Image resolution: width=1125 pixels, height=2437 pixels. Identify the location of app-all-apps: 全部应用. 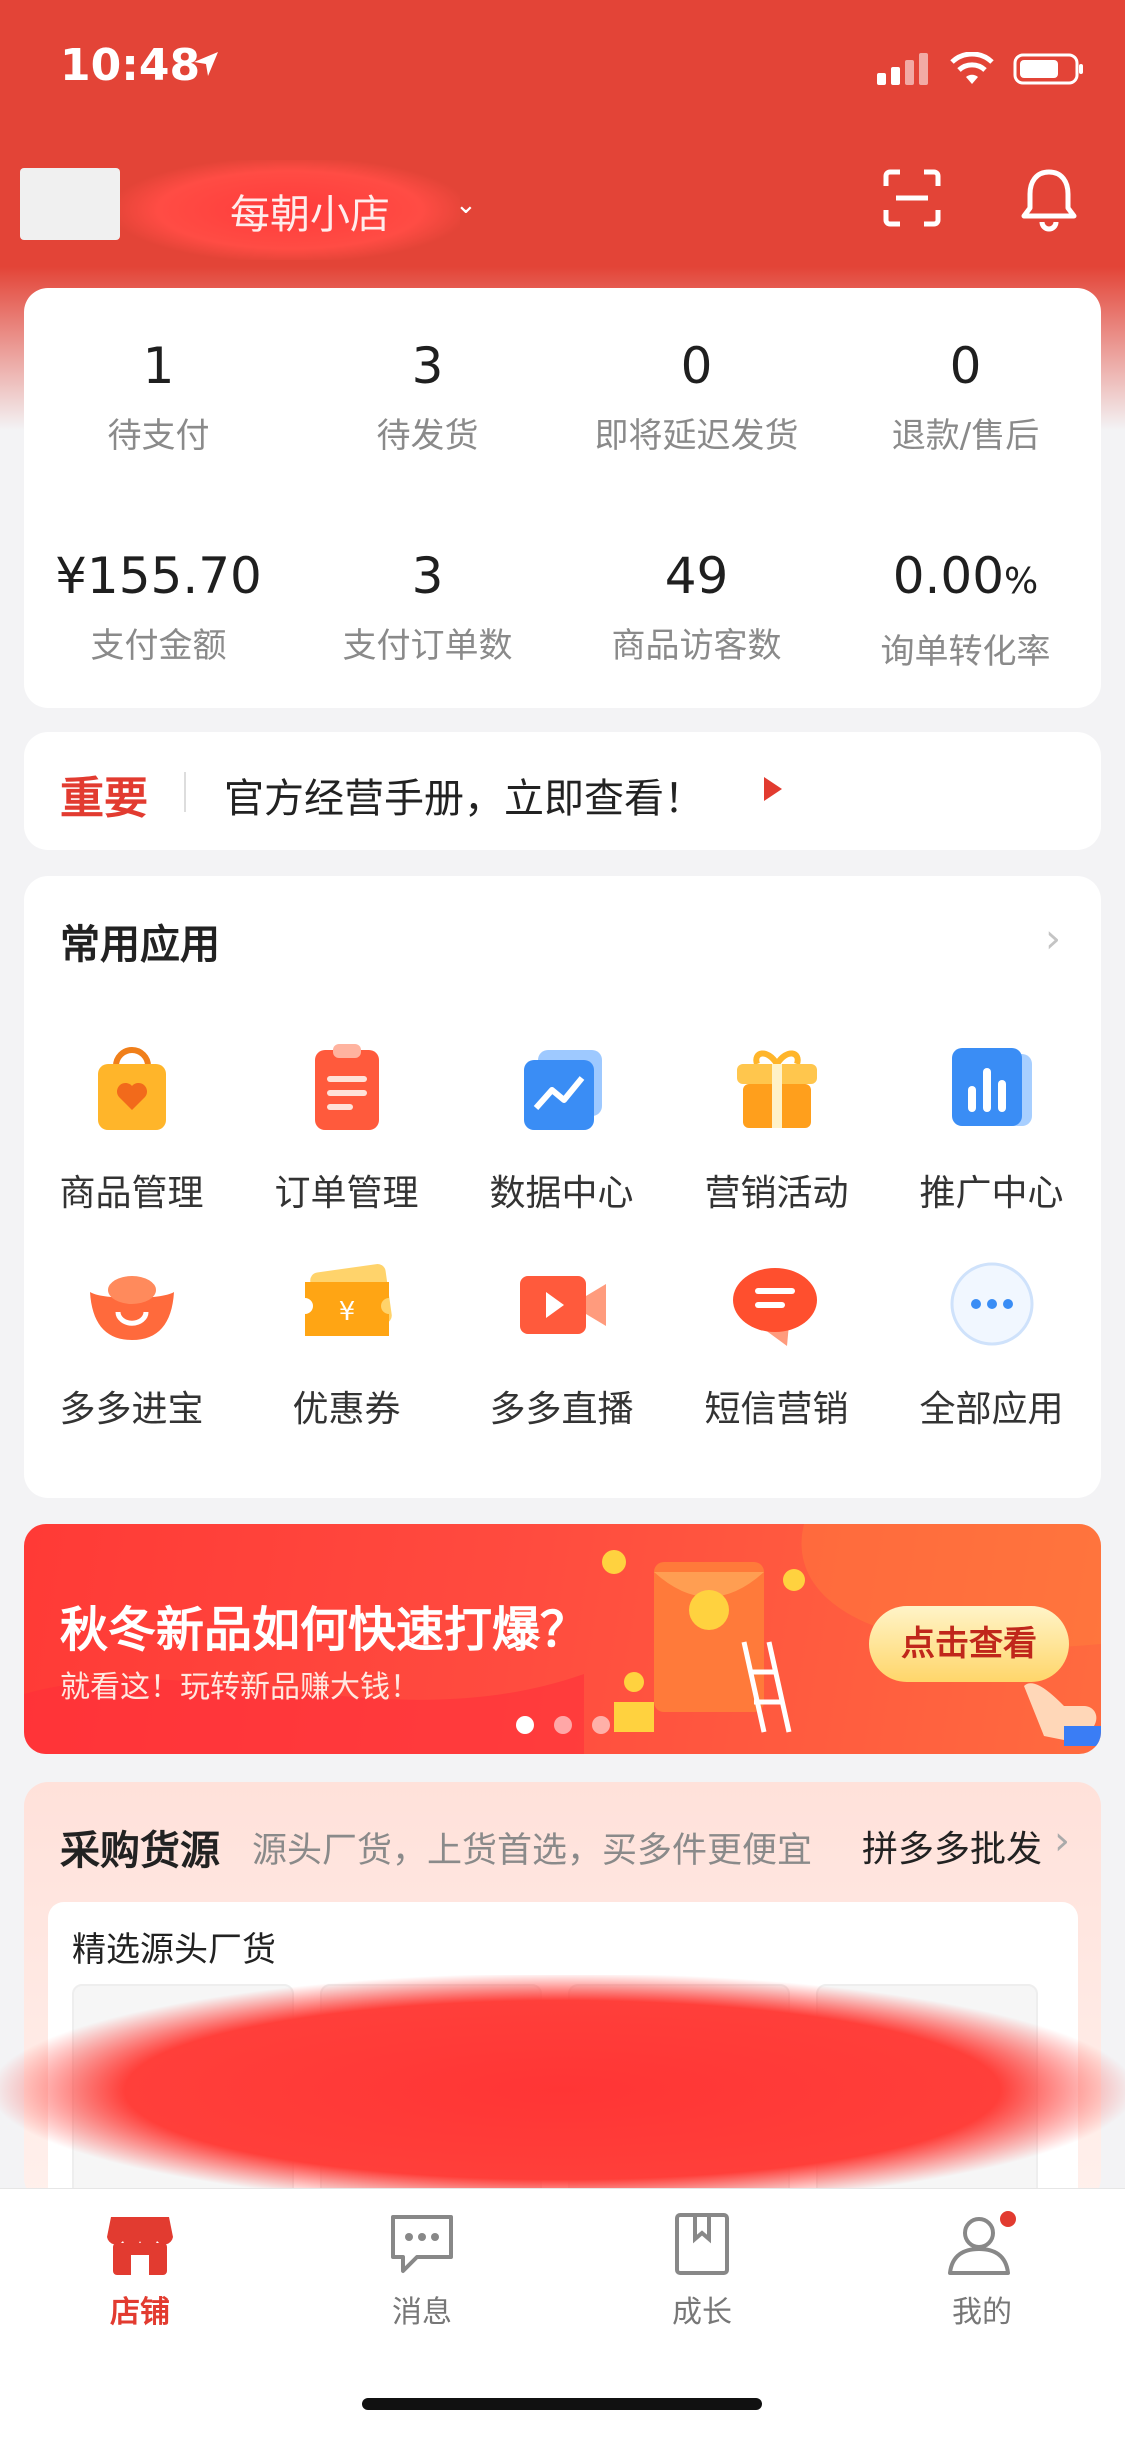
(991, 1343).